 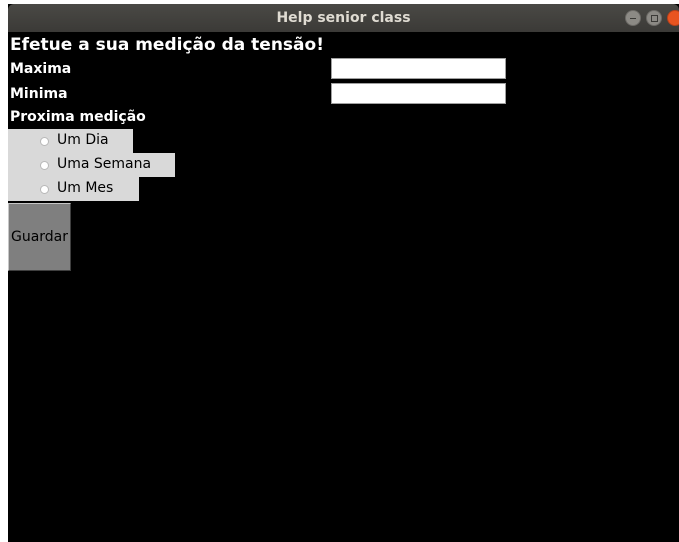 What do you see at coordinates (85, 188) in the screenshot?
I see `radio-label: Um Mes` at bounding box center [85, 188].